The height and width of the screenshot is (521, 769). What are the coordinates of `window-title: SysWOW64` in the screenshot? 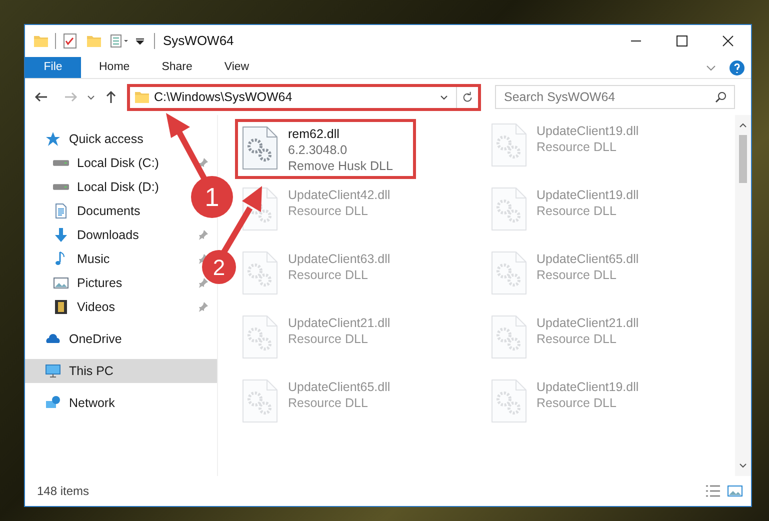 It's located at (198, 41).